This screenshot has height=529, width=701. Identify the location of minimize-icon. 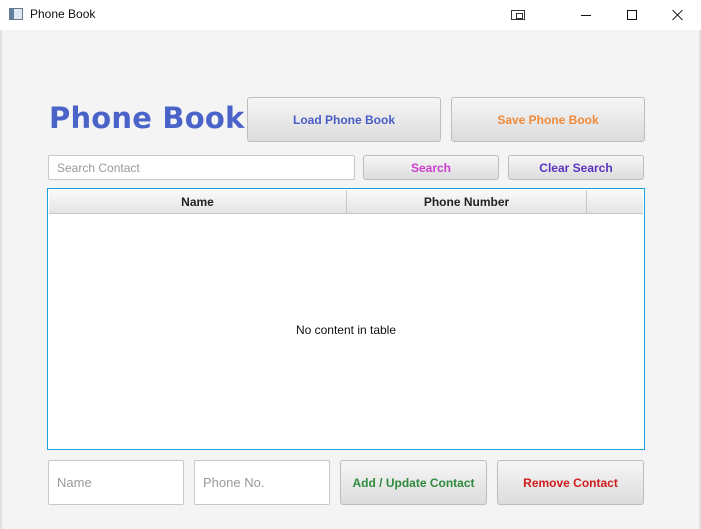
(586, 15).